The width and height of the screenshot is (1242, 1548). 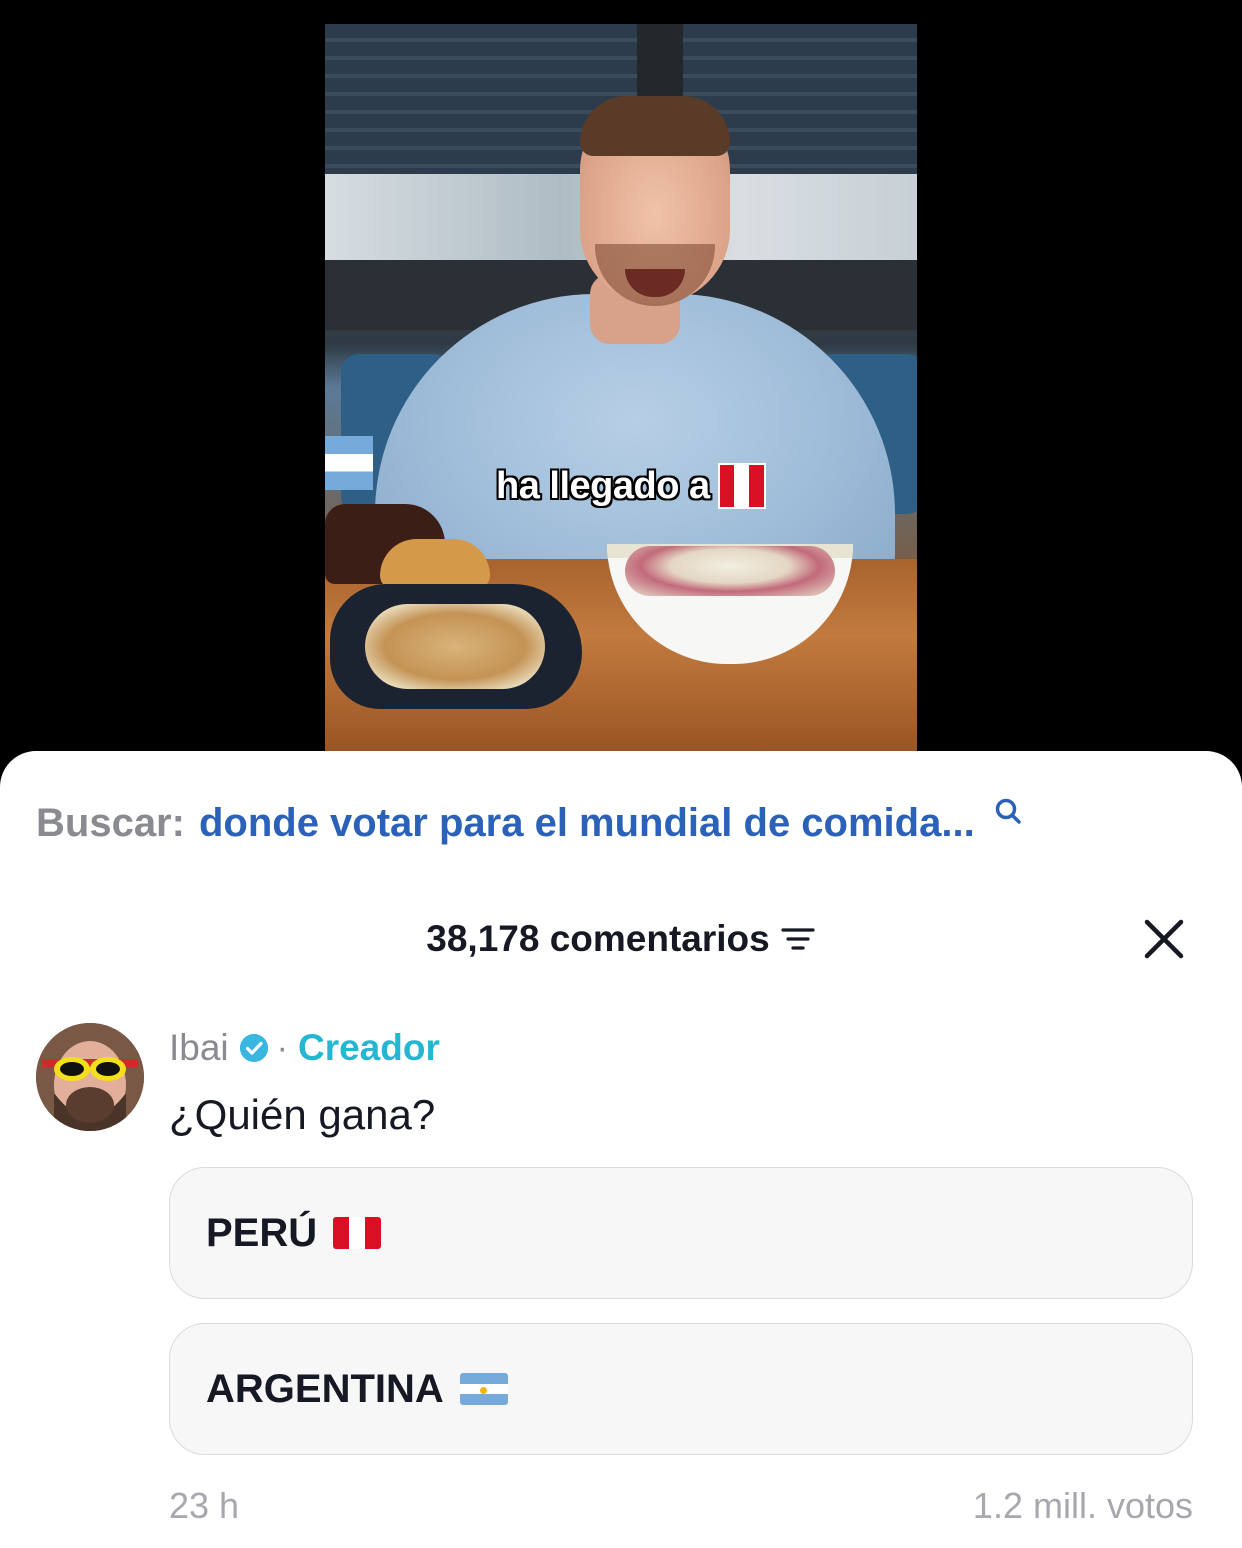 I want to click on caption-text: ha llegado a, so click(x=603, y=485).